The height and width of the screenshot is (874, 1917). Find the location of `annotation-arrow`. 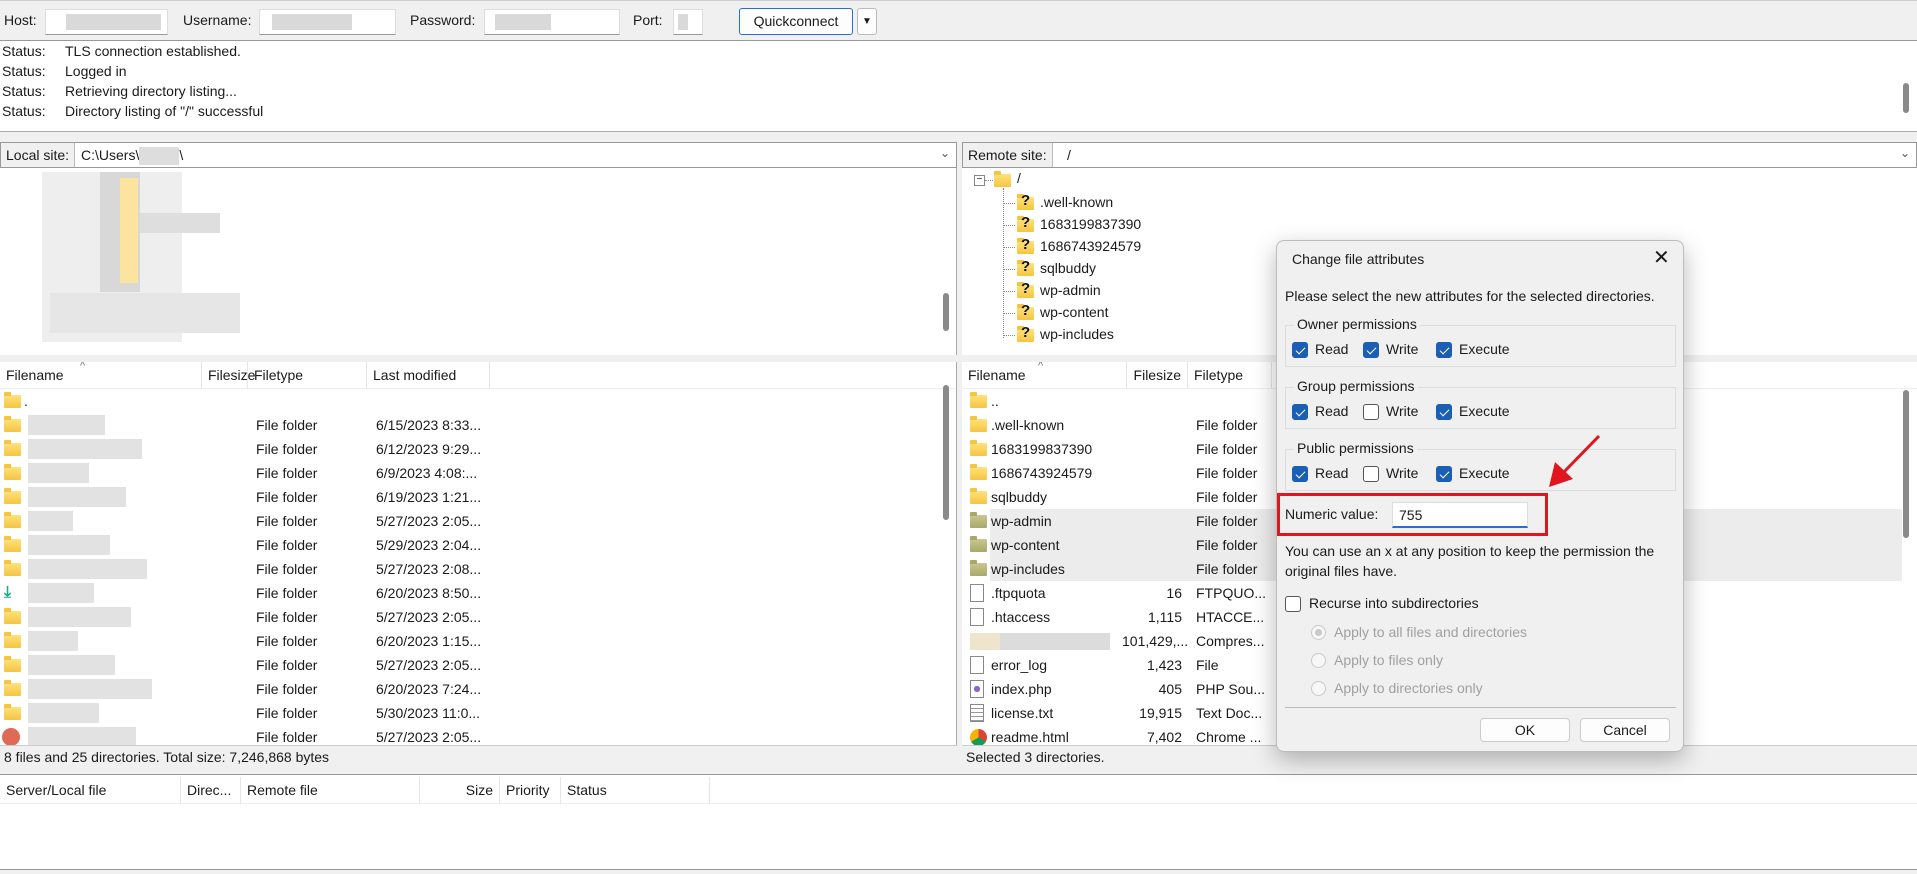

annotation-arrow is located at coordinates (1575, 460).